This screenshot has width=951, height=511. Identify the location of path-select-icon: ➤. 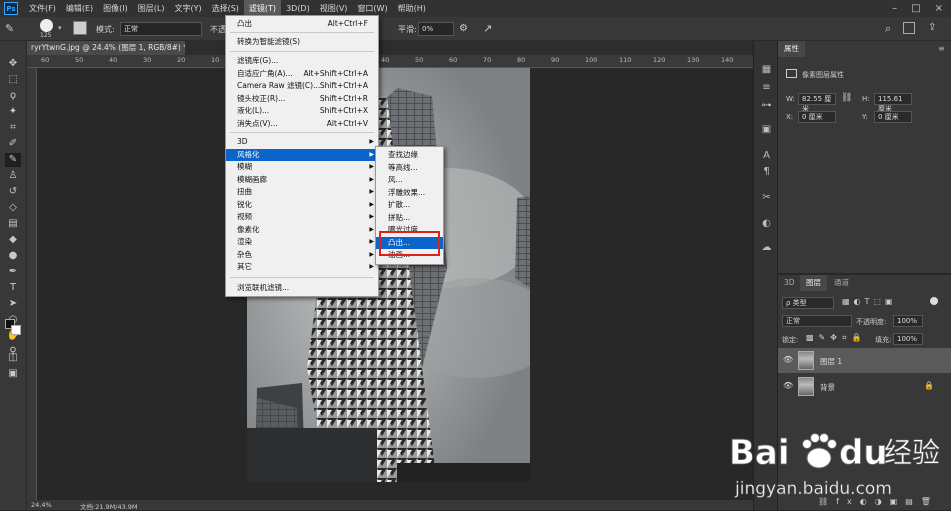
(13, 304).